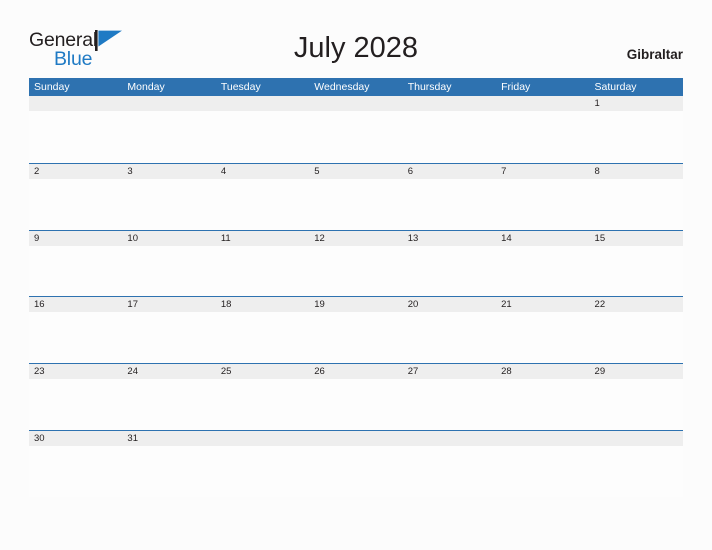 This screenshot has width=712, height=550. Describe the element at coordinates (262, 304) in the screenshot. I see `day-number: 18` at that location.